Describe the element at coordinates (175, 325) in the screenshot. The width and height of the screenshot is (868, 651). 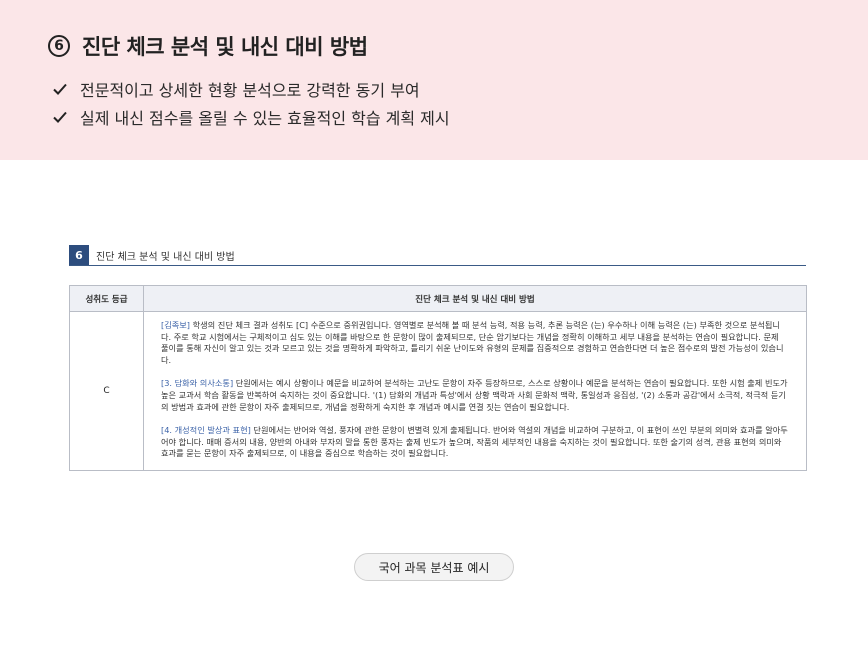
I see `student-tag: [김족보]` at that location.